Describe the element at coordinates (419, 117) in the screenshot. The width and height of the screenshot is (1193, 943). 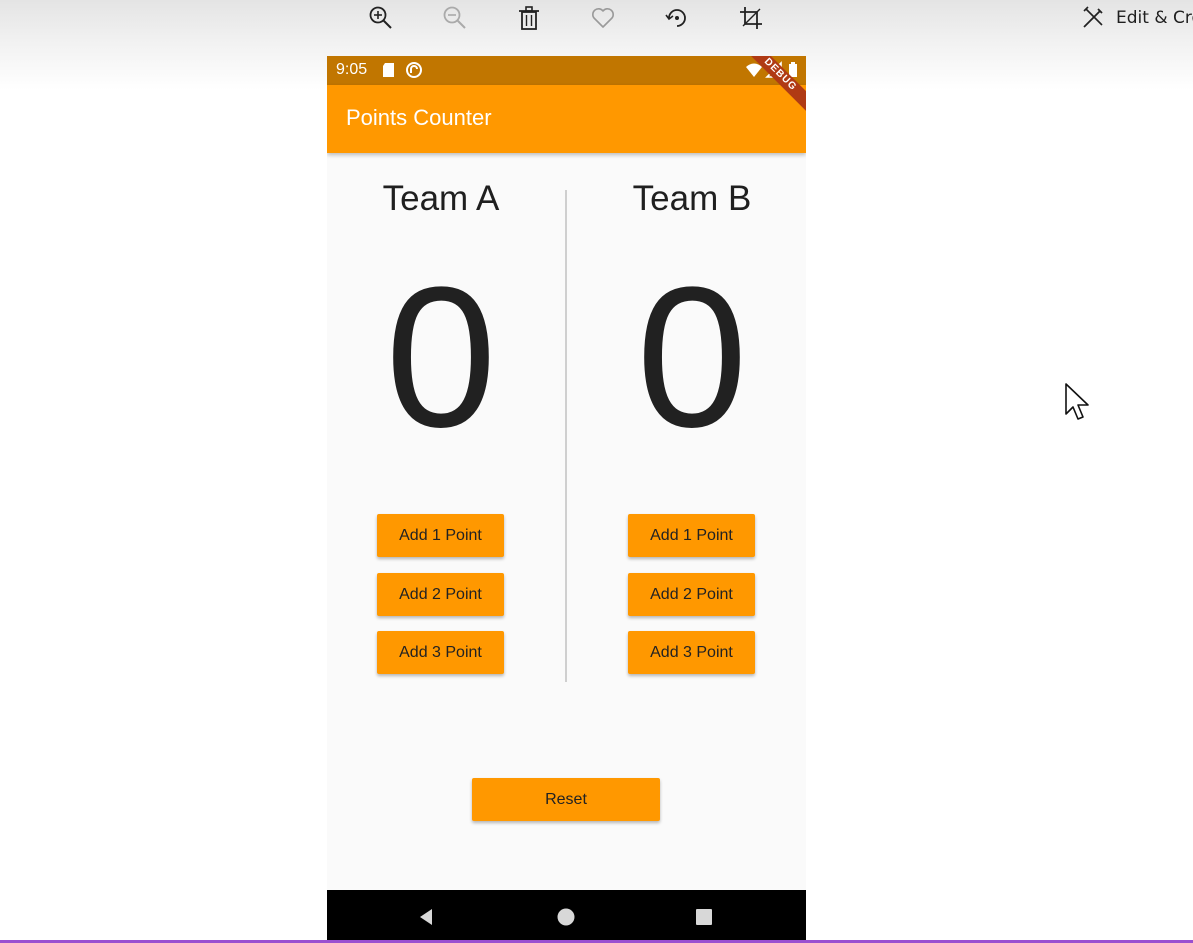
I see `app-title: Points Counter` at that location.